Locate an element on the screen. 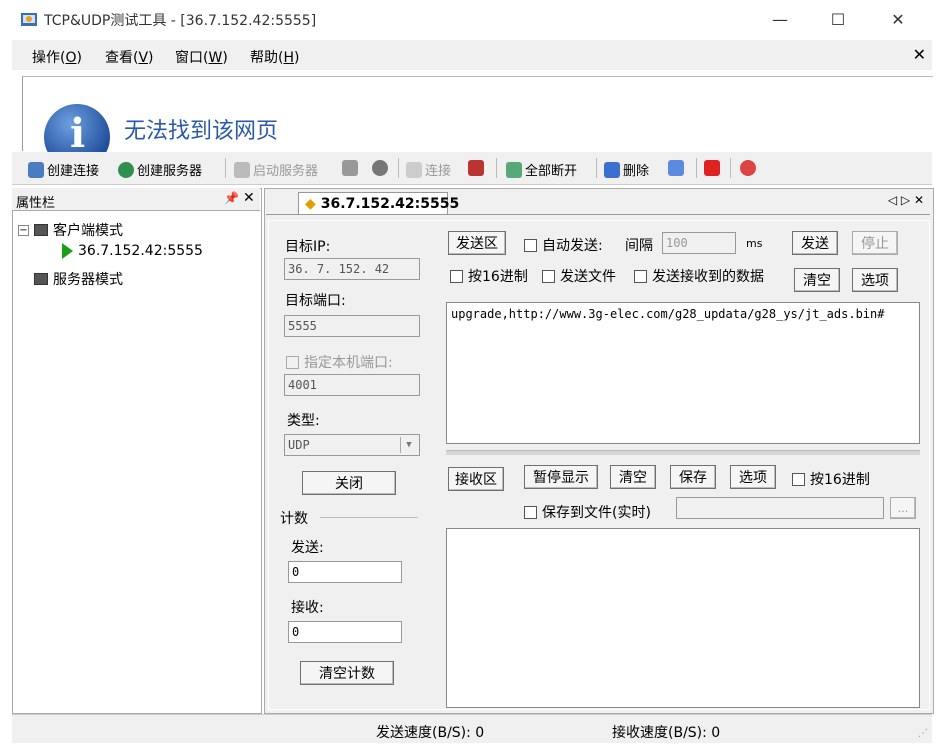 This screenshot has height=750, width=938. auto-send-checkbox: 自动发送: is located at coordinates (563, 245).